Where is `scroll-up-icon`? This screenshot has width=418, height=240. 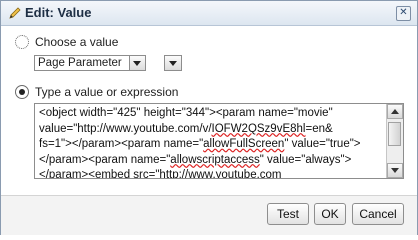 scroll-up-icon is located at coordinates (395, 111).